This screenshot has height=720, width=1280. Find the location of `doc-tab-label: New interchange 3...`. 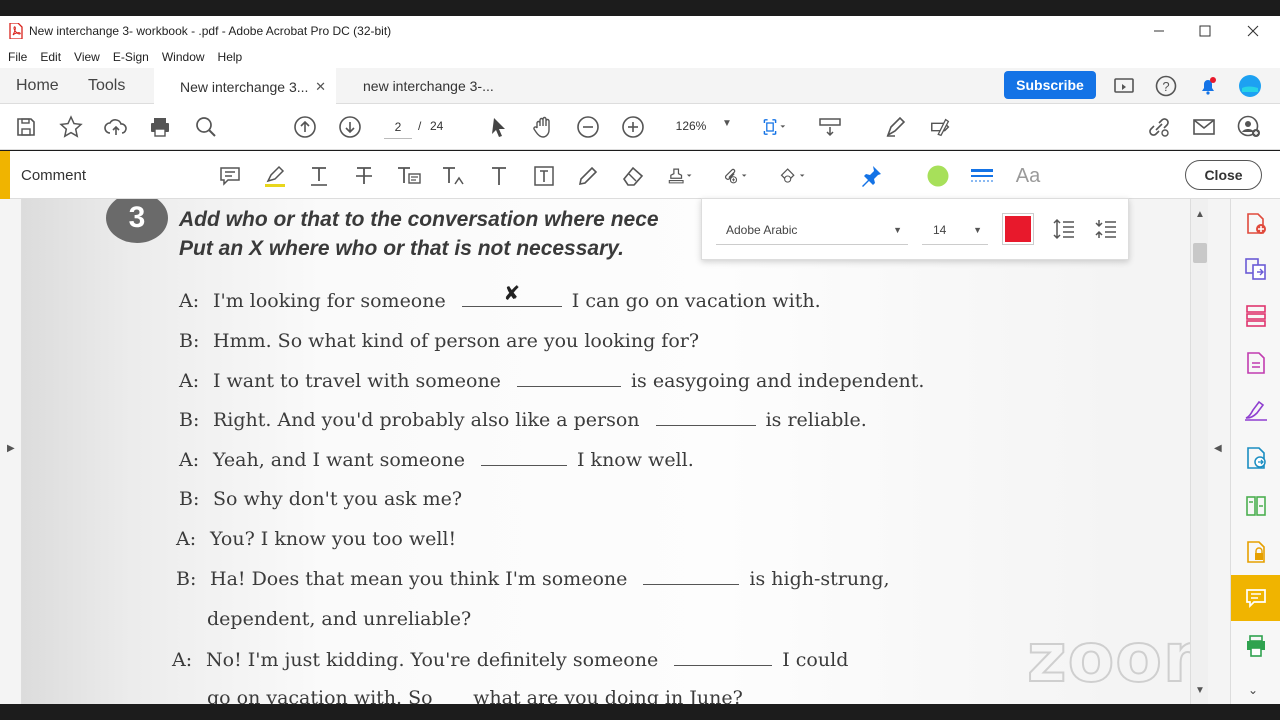

doc-tab-label: New interchange 3... is located at coordinates (244, 87).